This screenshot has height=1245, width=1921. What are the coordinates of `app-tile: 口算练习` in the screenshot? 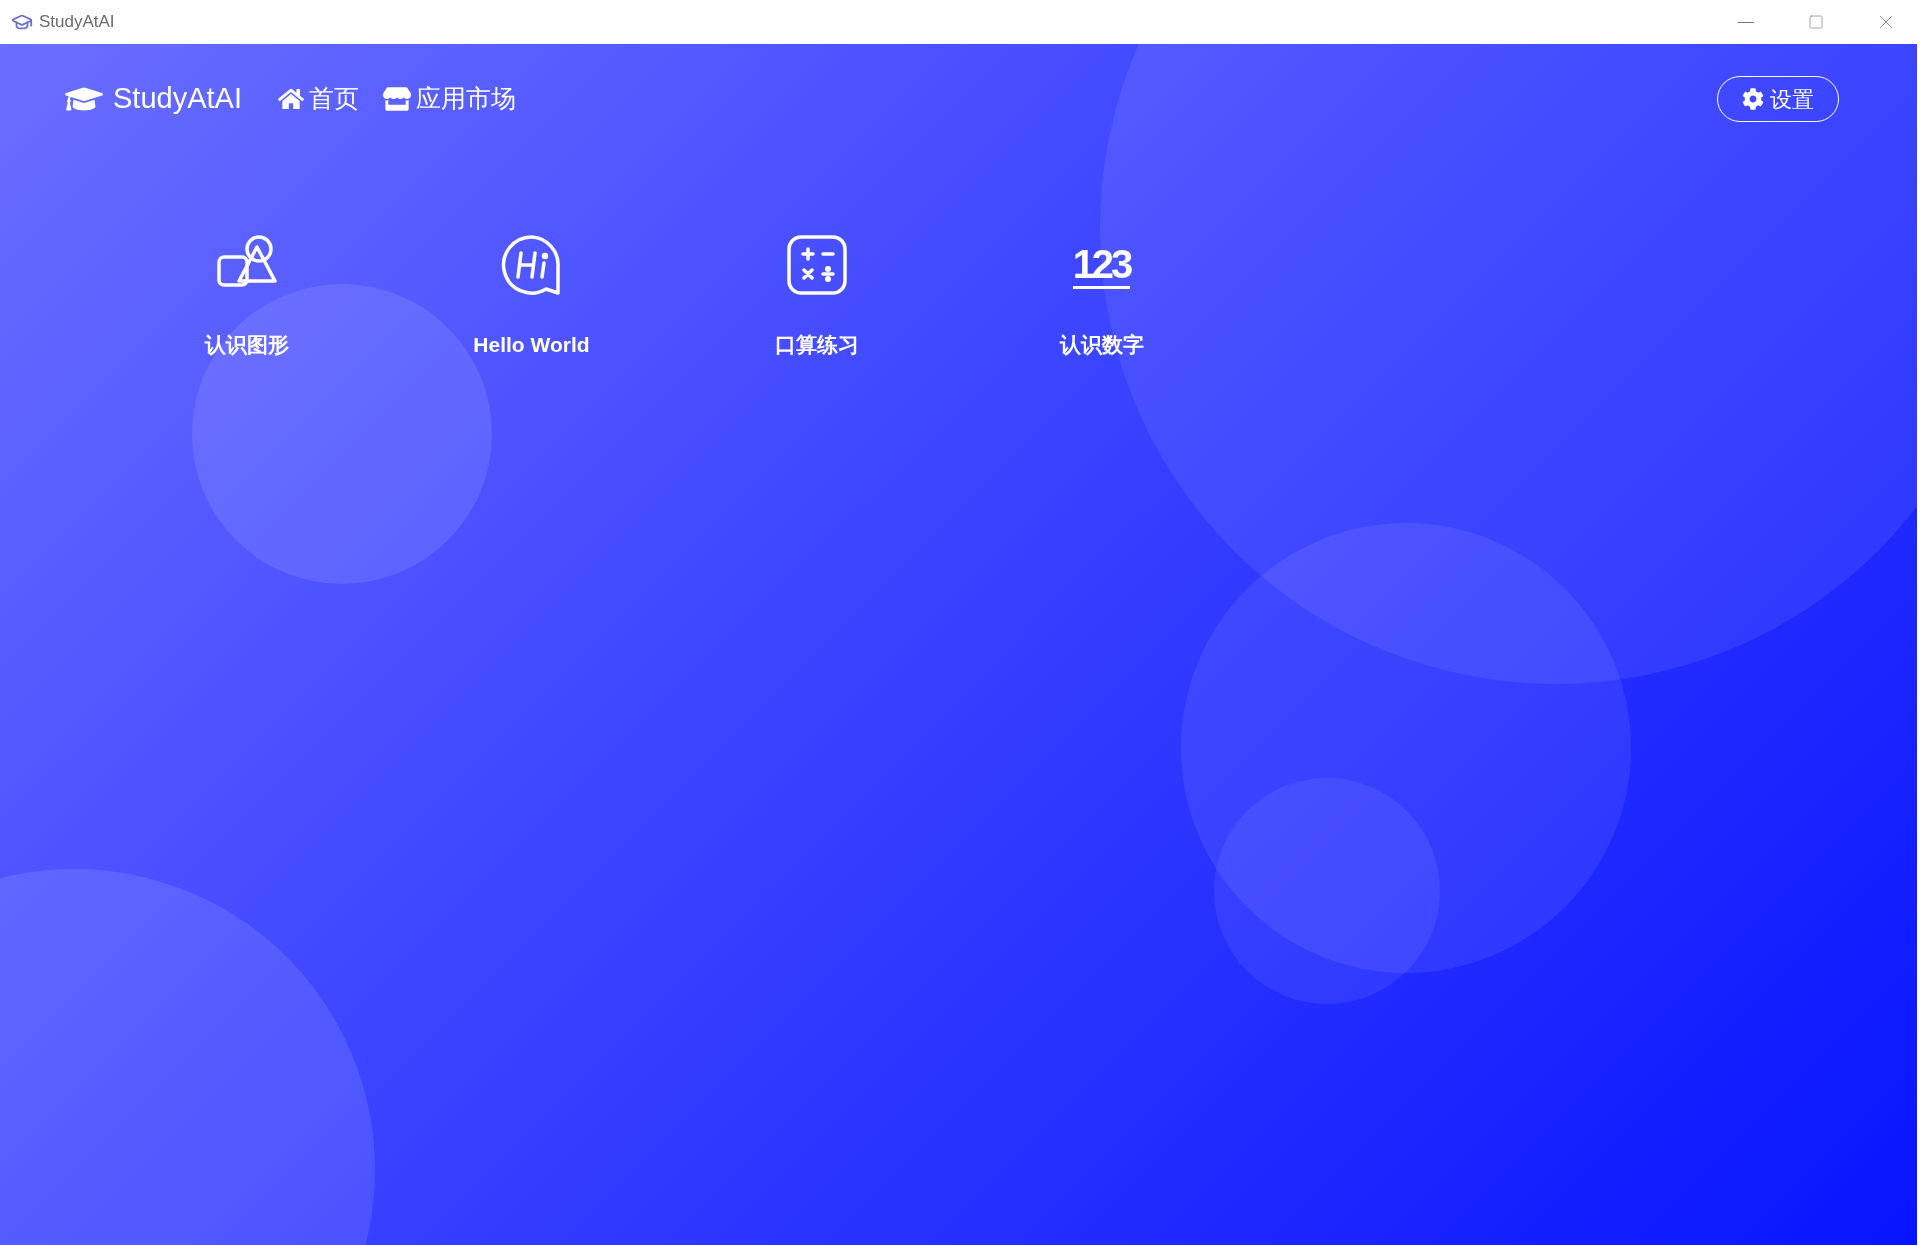 It's located at (816, 295).